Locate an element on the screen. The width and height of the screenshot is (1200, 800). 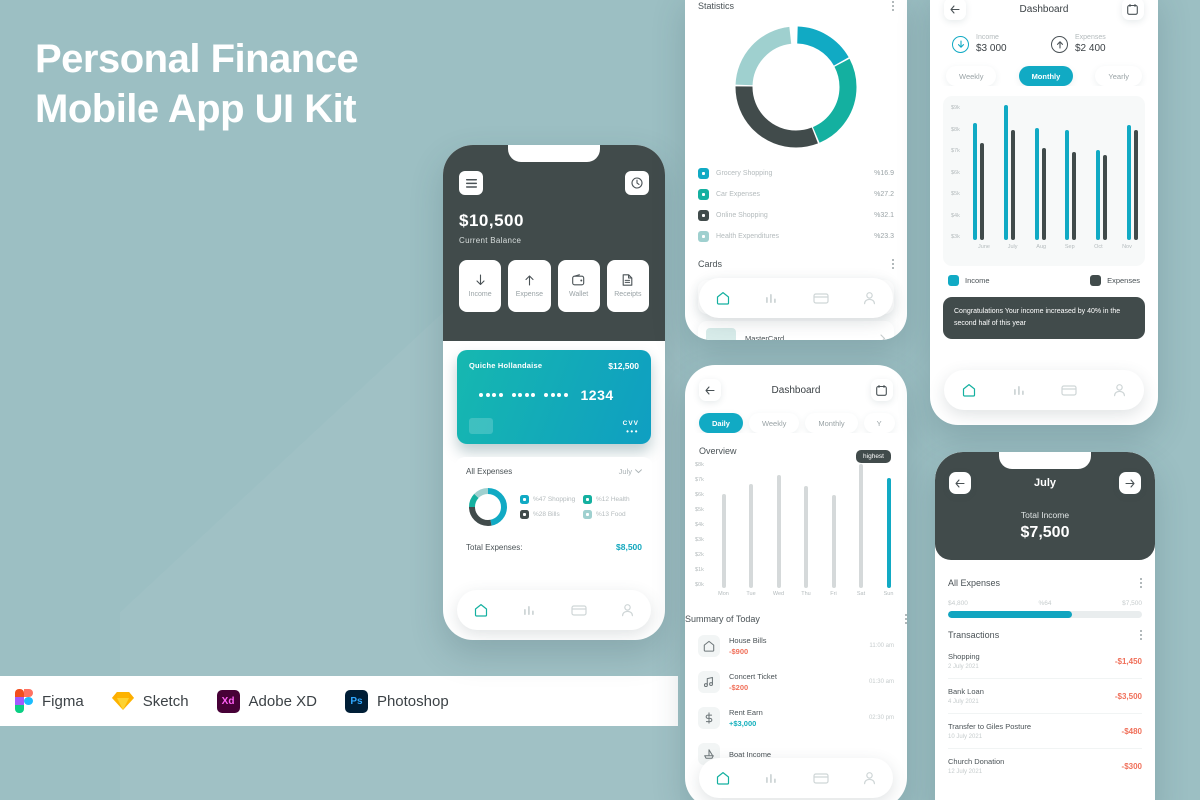
bar is located at coordinates (806, 536).